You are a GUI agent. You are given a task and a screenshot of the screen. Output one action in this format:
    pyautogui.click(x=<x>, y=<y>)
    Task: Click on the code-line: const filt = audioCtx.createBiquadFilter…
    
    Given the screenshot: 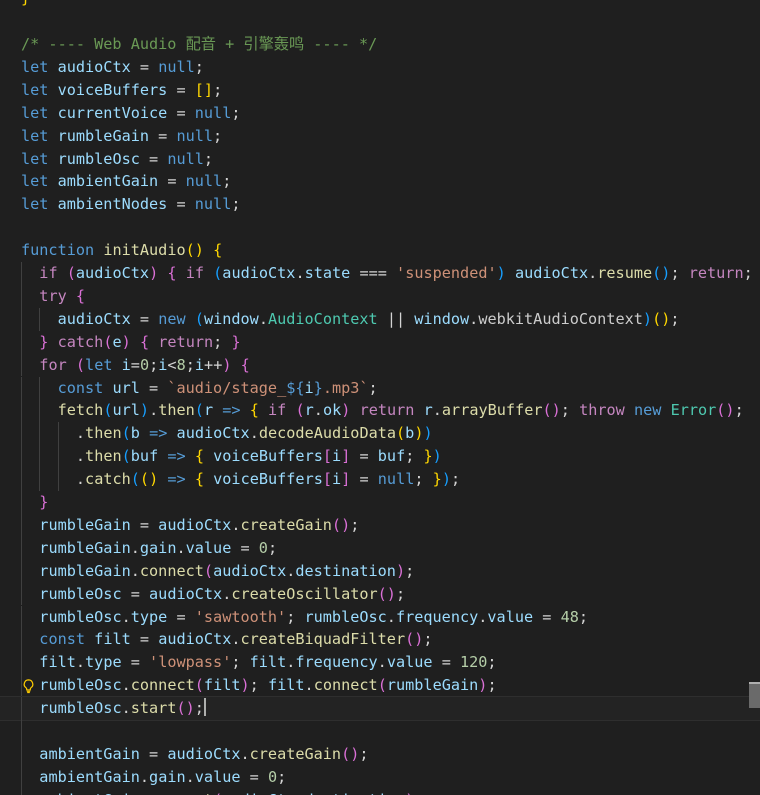 What is the action you would take?
    pyautogui.click(x=380, y=640)
    